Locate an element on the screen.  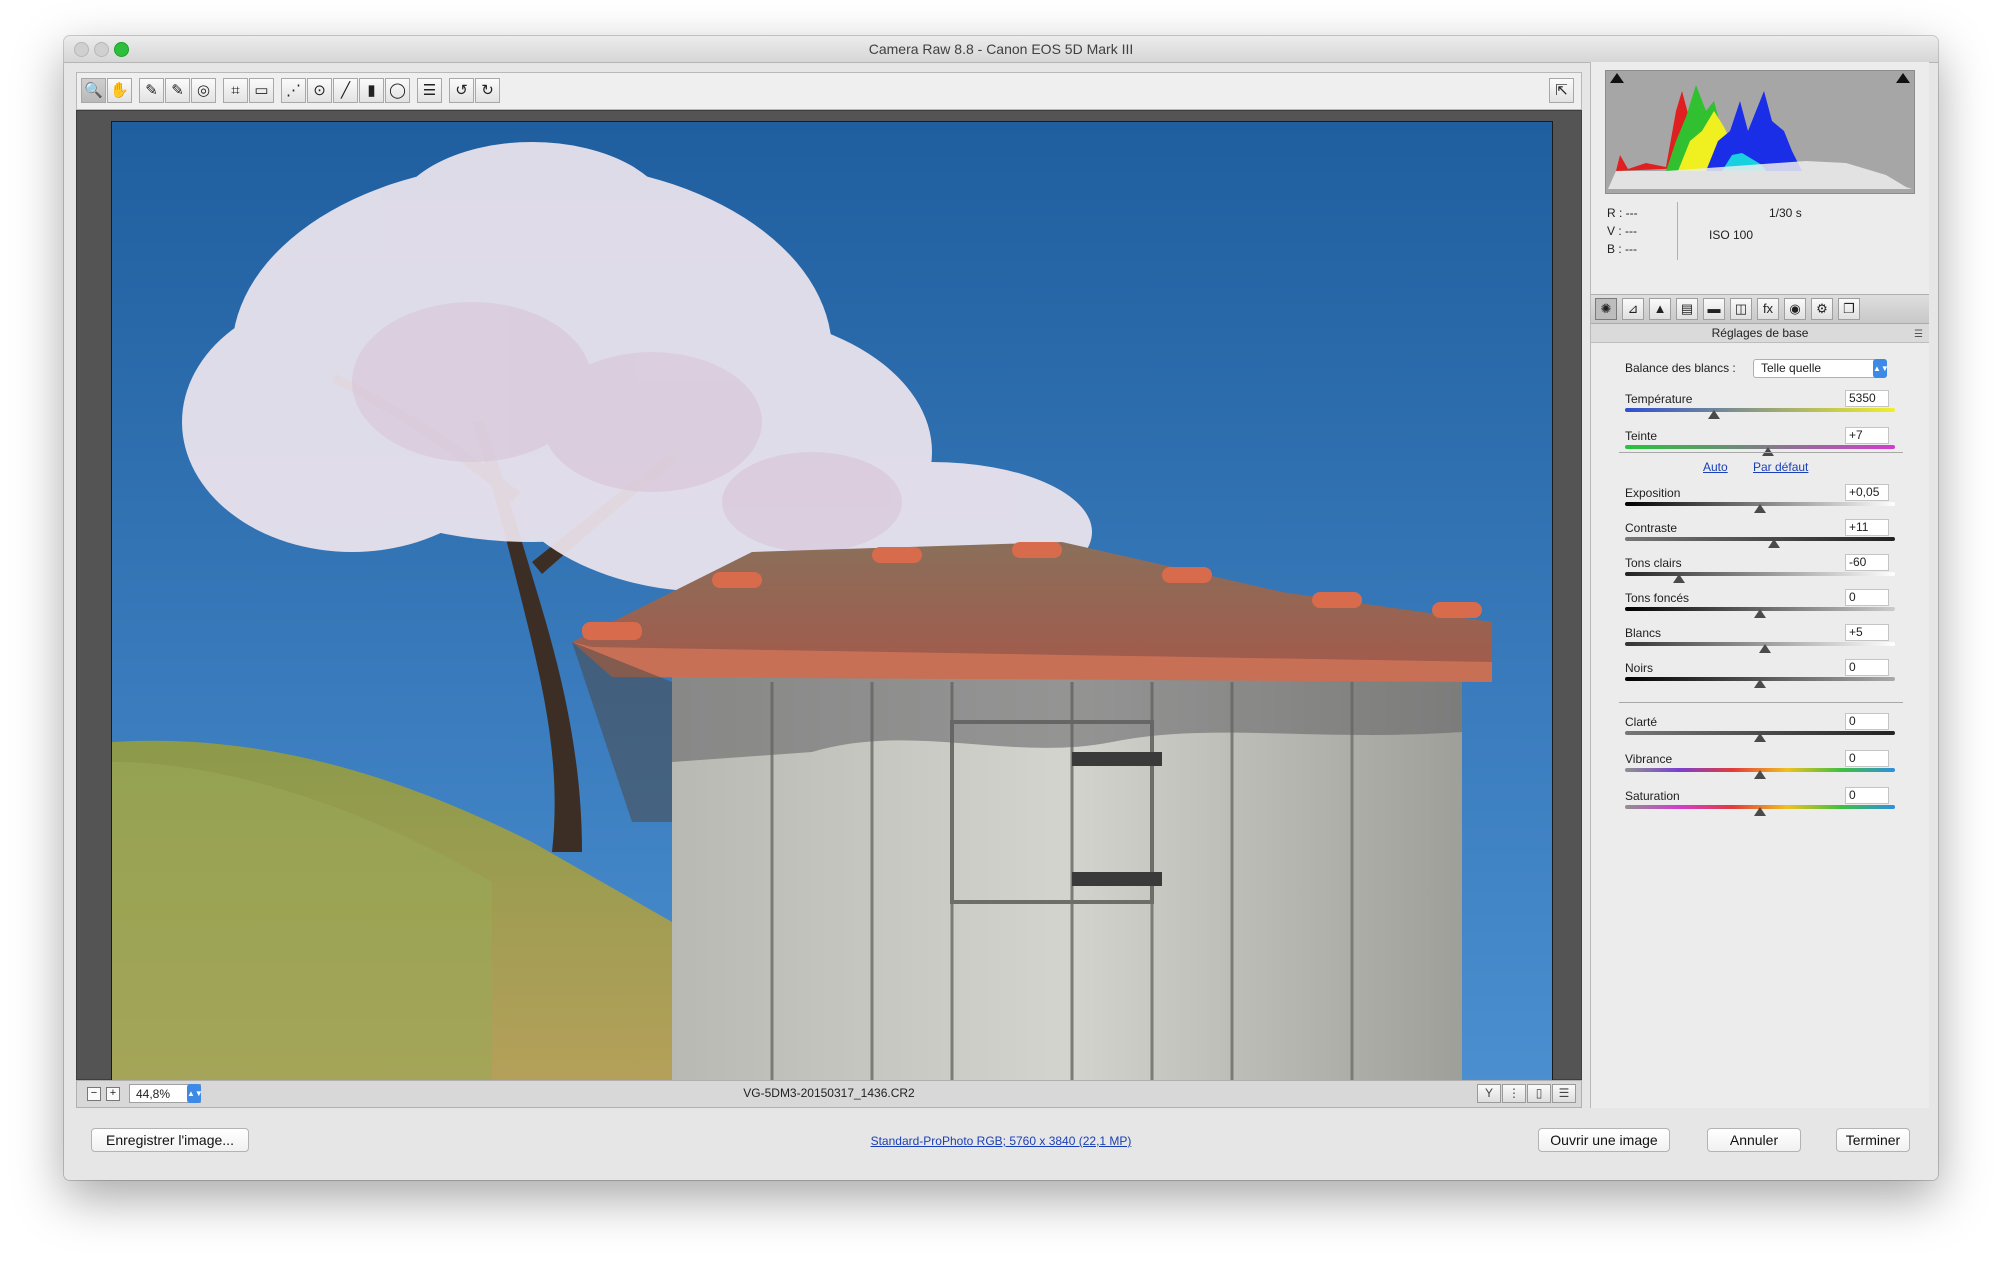
slider-value-tons-clairs: -60 is located at coordinates (1867, 562).